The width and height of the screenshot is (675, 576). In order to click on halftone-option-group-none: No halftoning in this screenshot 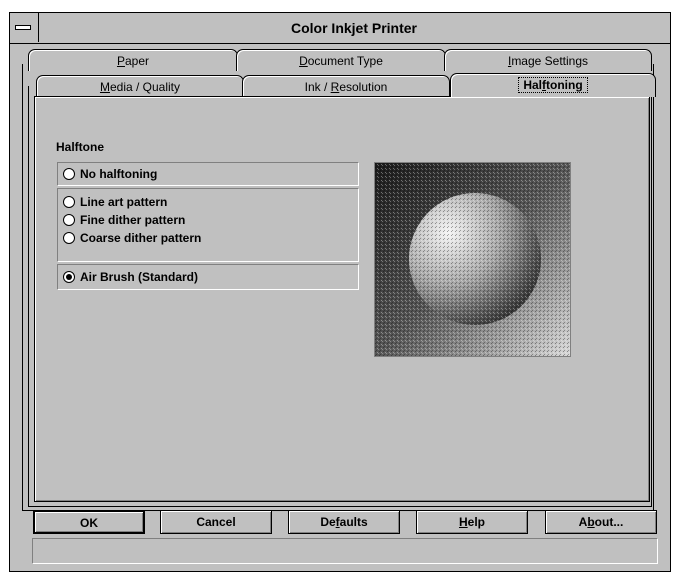, I will do `click(208, 174)`.